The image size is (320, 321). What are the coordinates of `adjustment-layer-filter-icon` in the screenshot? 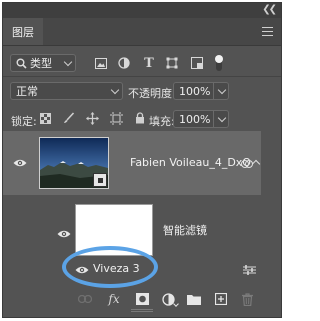 It's located at (124, 63).